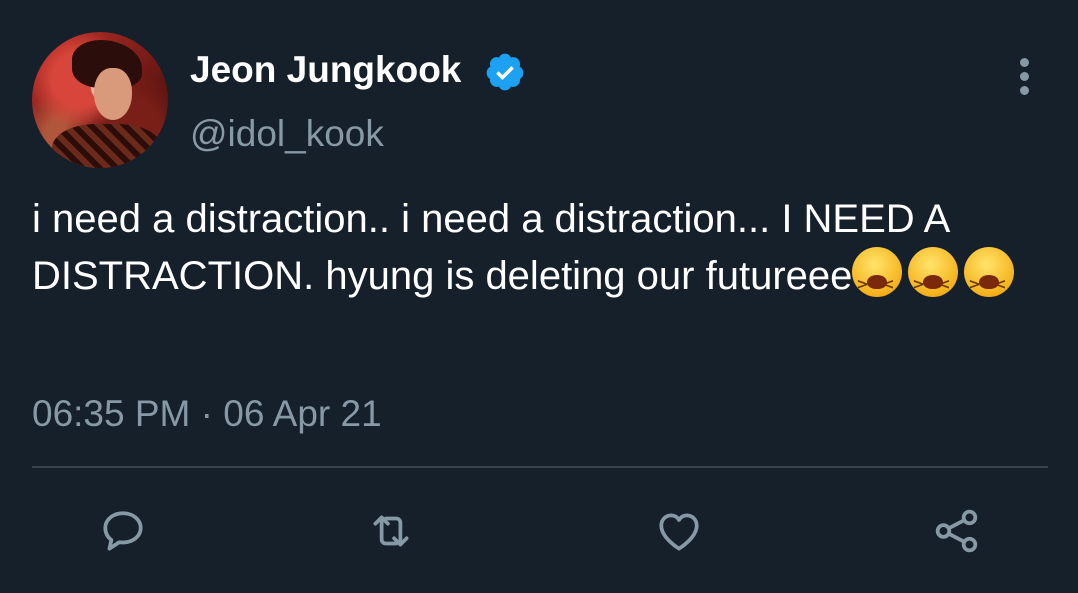  I want to click on retweet-button, so click(391, 531).